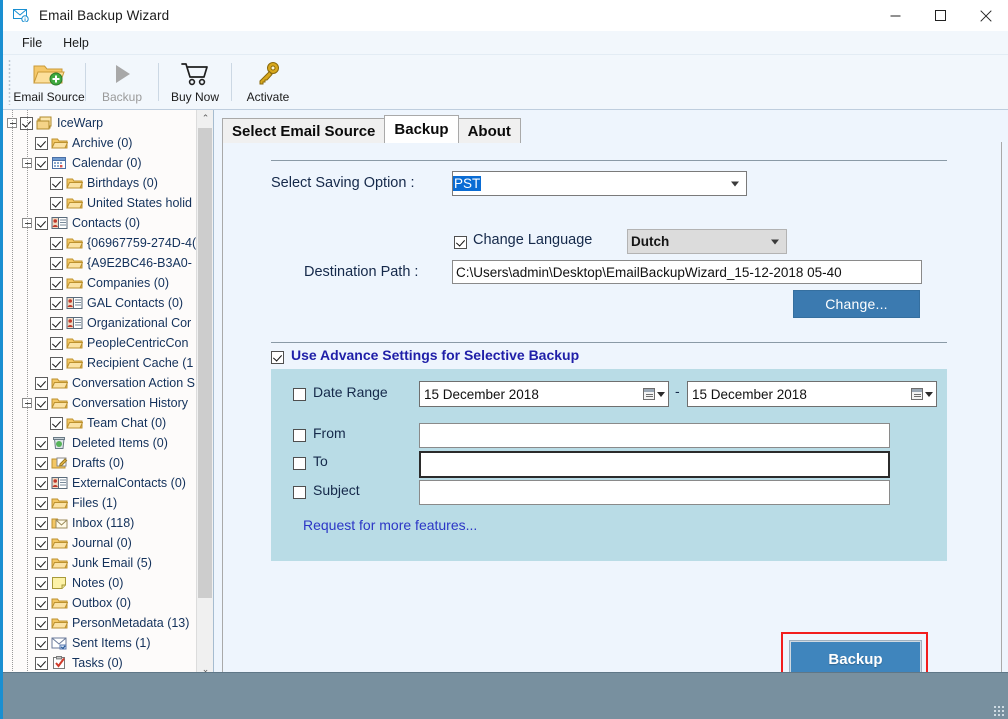 The height and width of the screenshot is (719, 1008). What do you see at coordinates (205, 118) in the screenshot?
I see `scroll-up-icon: ⌃` at bounding box center [205, 118].